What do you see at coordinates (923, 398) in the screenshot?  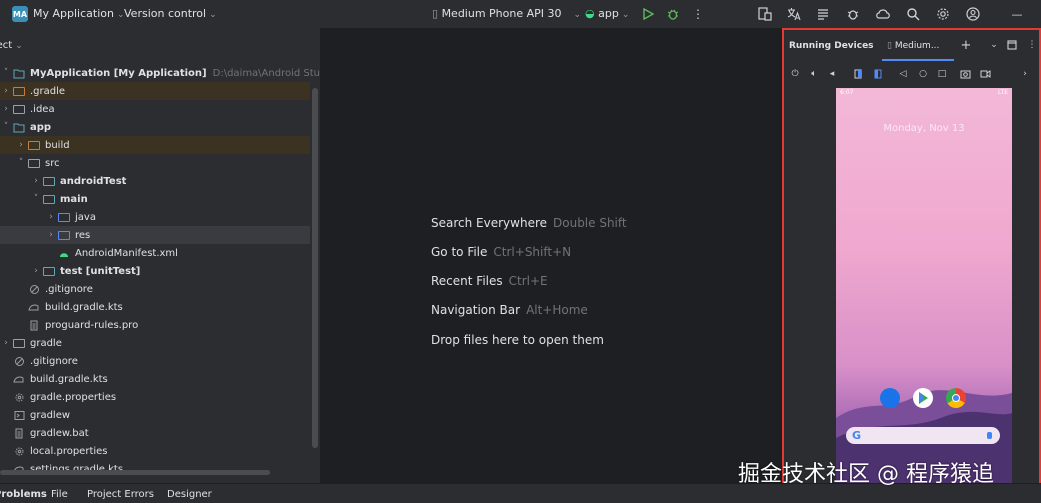 I see `play-store-icon` at bounding box center [923, 398].